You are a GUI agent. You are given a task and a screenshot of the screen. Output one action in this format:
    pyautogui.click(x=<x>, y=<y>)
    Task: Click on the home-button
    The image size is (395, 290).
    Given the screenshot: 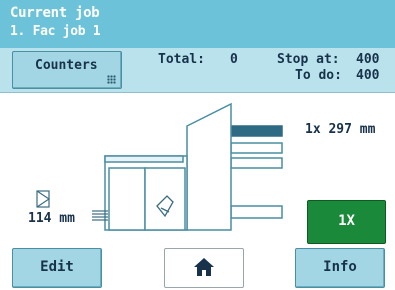 What is the action you would take?
    pyautogui.click(x=204, y=268)
    